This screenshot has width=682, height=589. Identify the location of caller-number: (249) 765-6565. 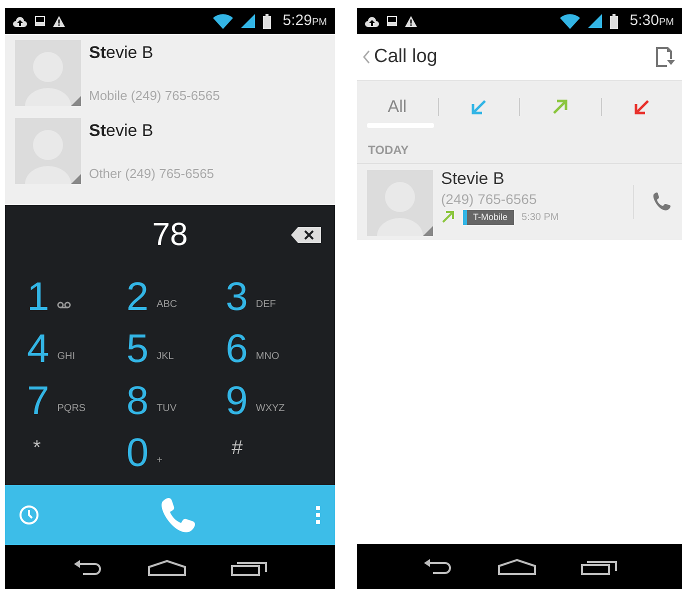
(489, 199).